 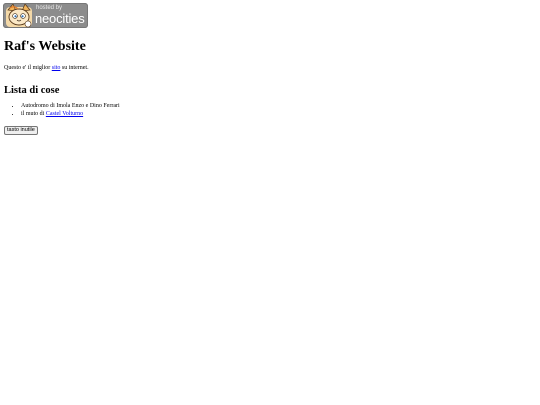 I want to click on castel-volturno-link: Castel Volturno, so click(x=64, y=114).